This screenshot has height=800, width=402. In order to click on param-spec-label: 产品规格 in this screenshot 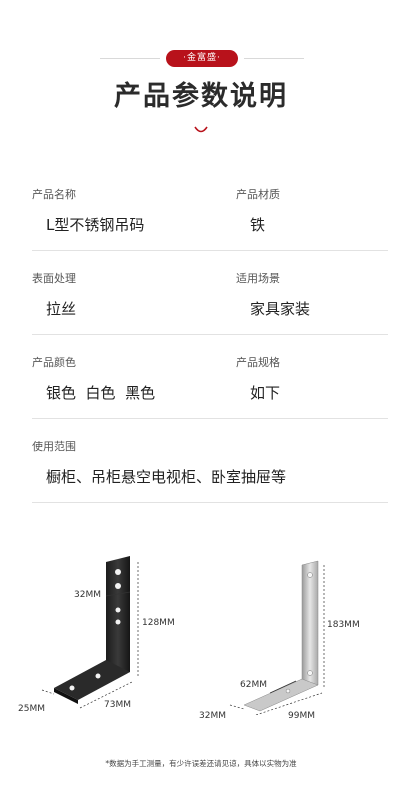, I will do `click(258, 362)`.